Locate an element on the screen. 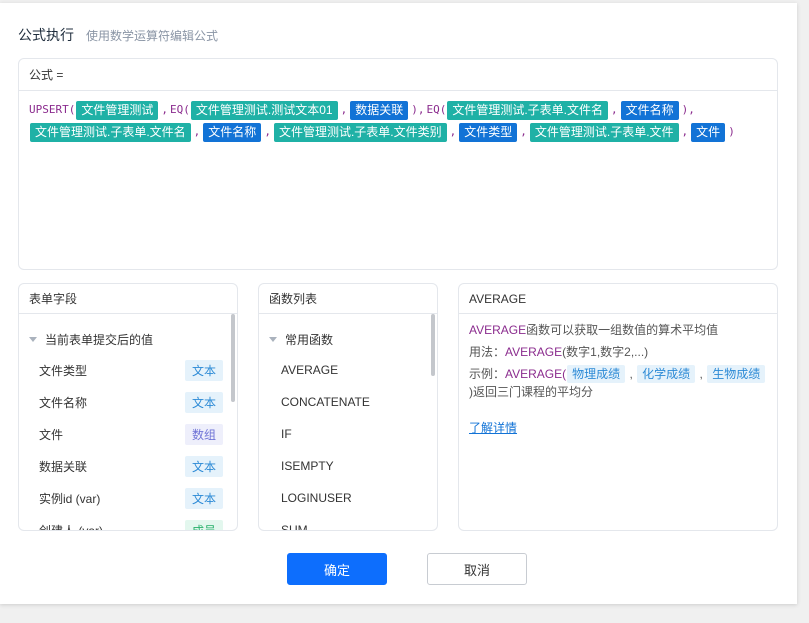 This screenshot has height=623, width=809. example-field-tag: 化学成绩 is located at coordinates (666, 374).